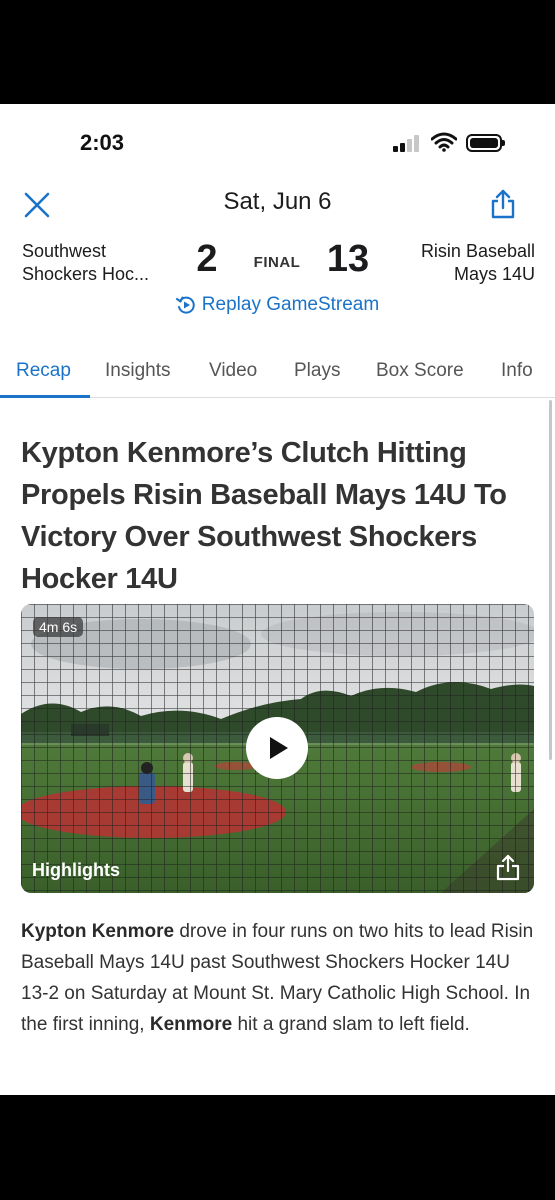 This screenshot has width=555, height=1200. What do you see at coordinates (64, 251) in the screenshot?
I see `home-team-line1: Southwest` at bounding box center [64, 251].